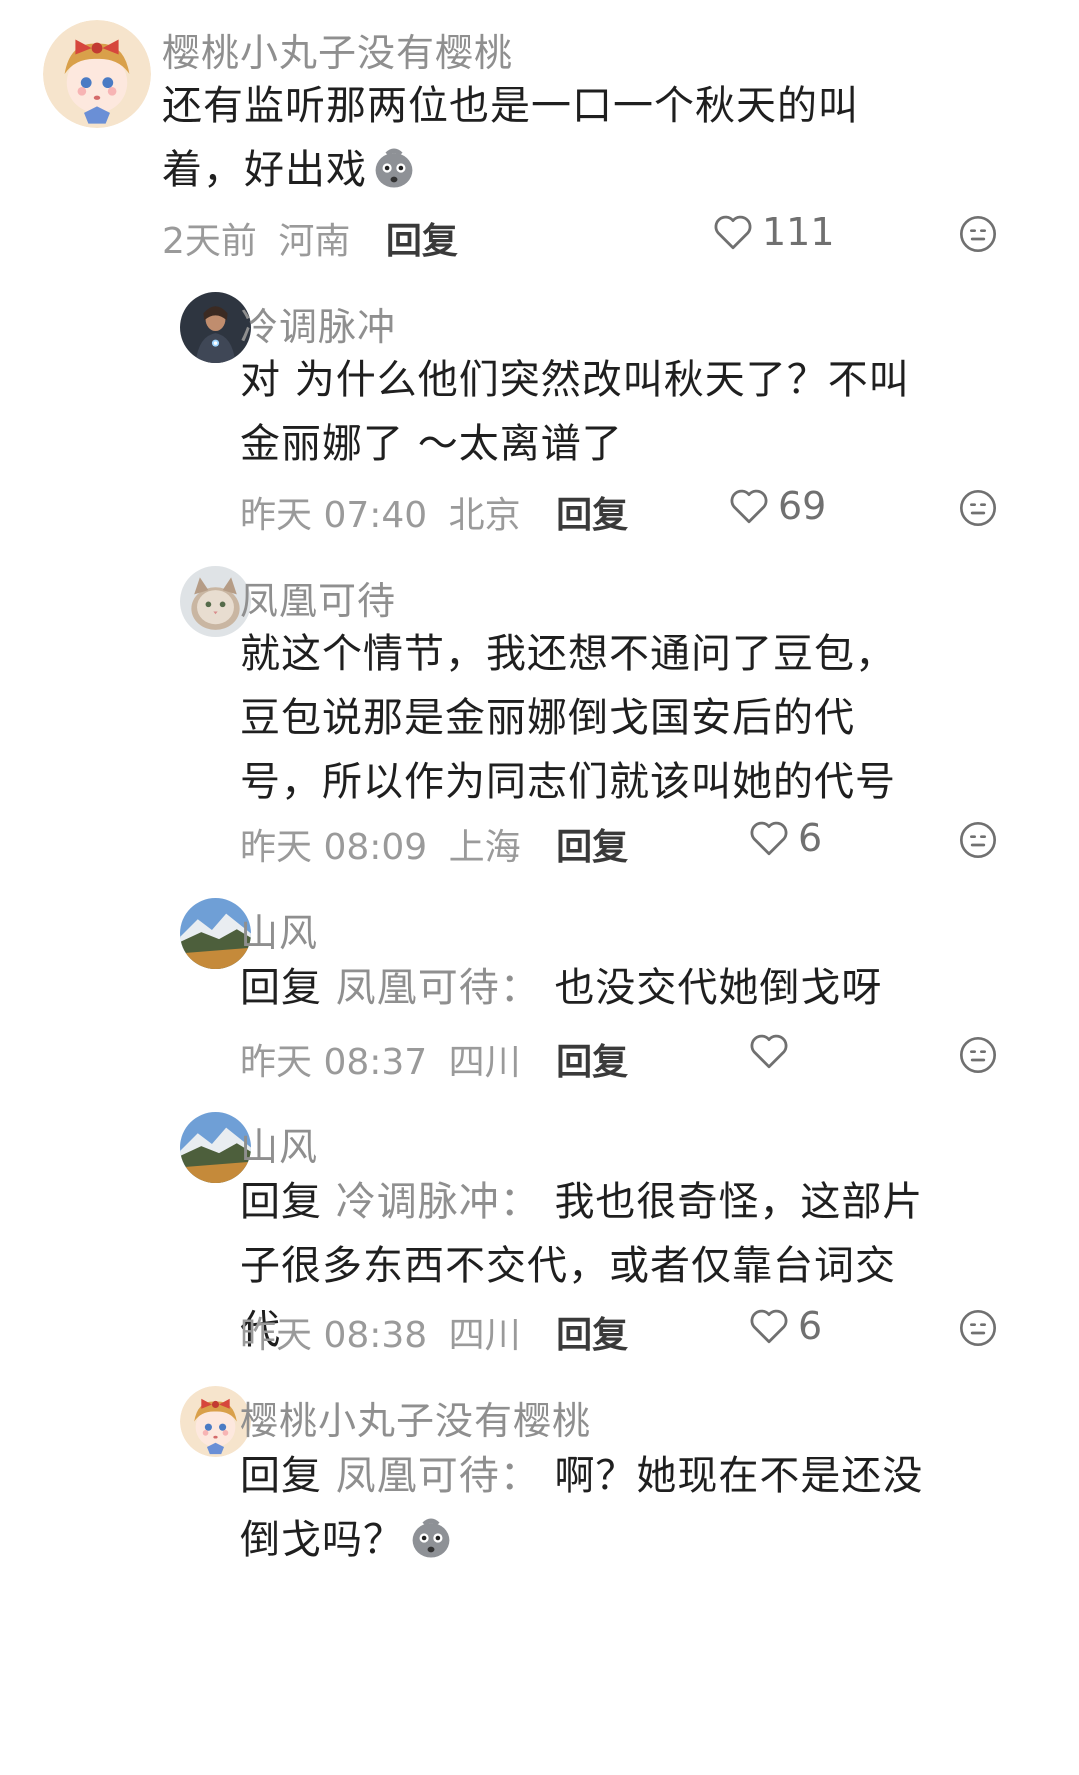 The image size is (1079, 1775). What do you see at coordinates (798, 232) in the screenshot?
I see `like-count: 111` at bounding box center [798, 232].